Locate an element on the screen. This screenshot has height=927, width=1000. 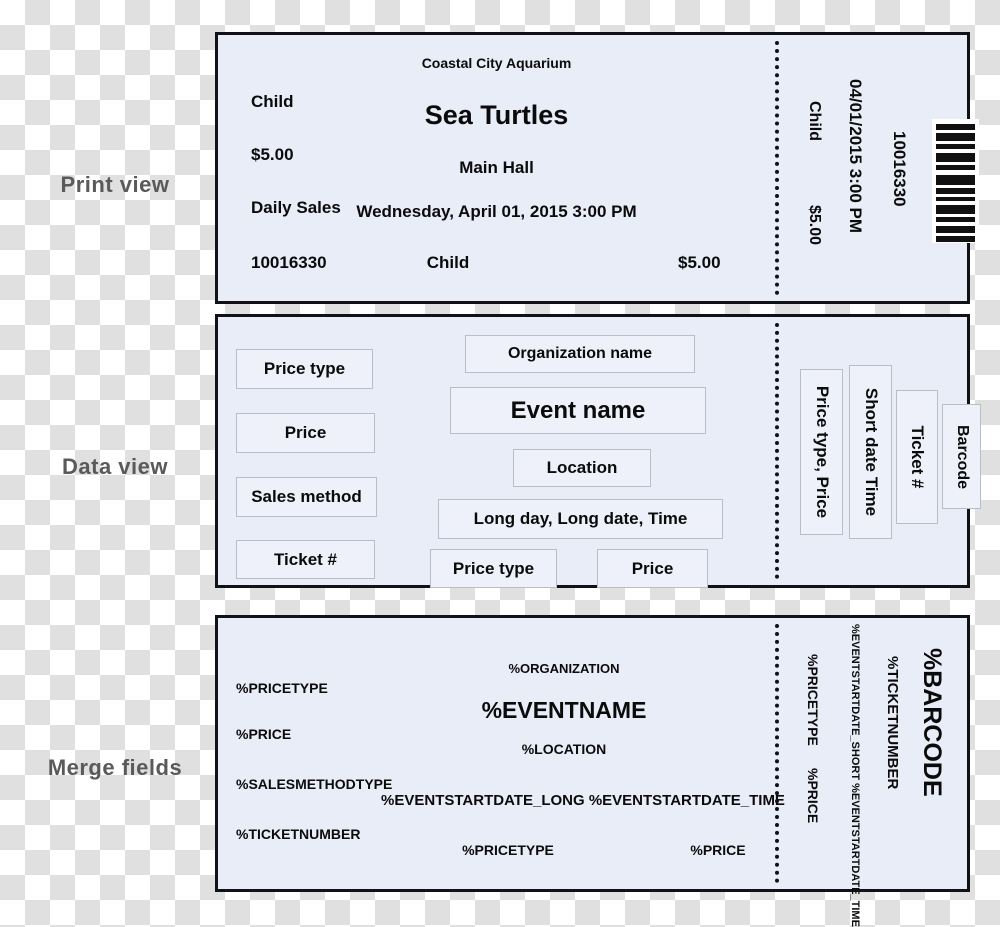
print-view-stub-pane: Child $5.00 04/01/2015 3:00 PM 10016330 is located at coordinates (879, 168).